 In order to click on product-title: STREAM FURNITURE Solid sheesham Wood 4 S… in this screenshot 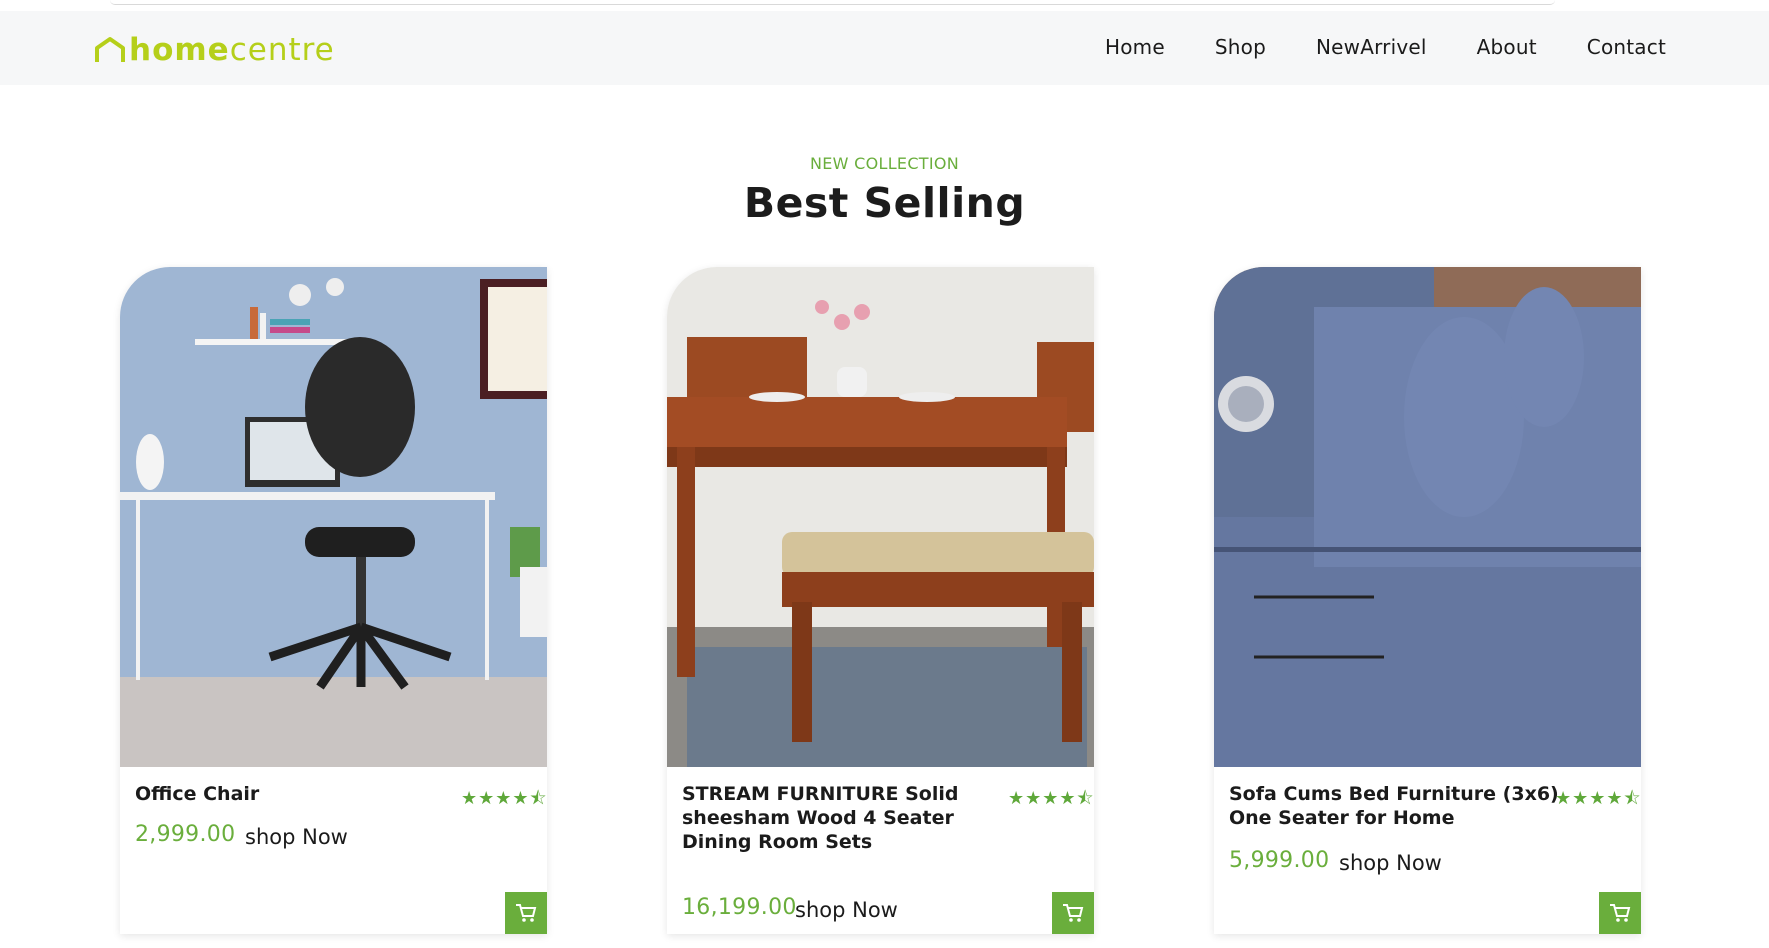, I will do `click(847, 818)`.